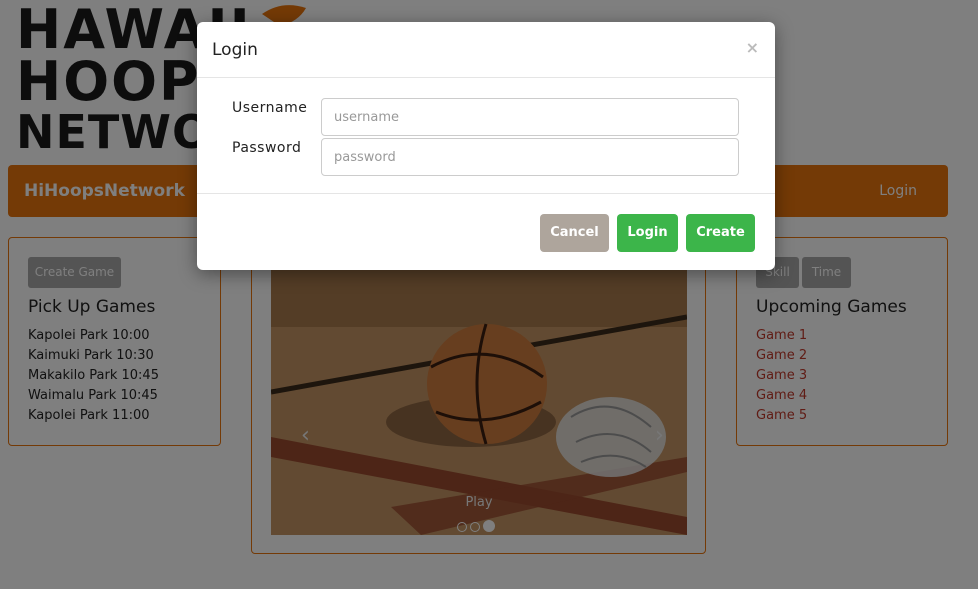 This screenshot has height=589, width=978. What do you see at coordinates (270, 108) in the screenshot?
I see `username-label: Username` at bounding box center [270, 108].